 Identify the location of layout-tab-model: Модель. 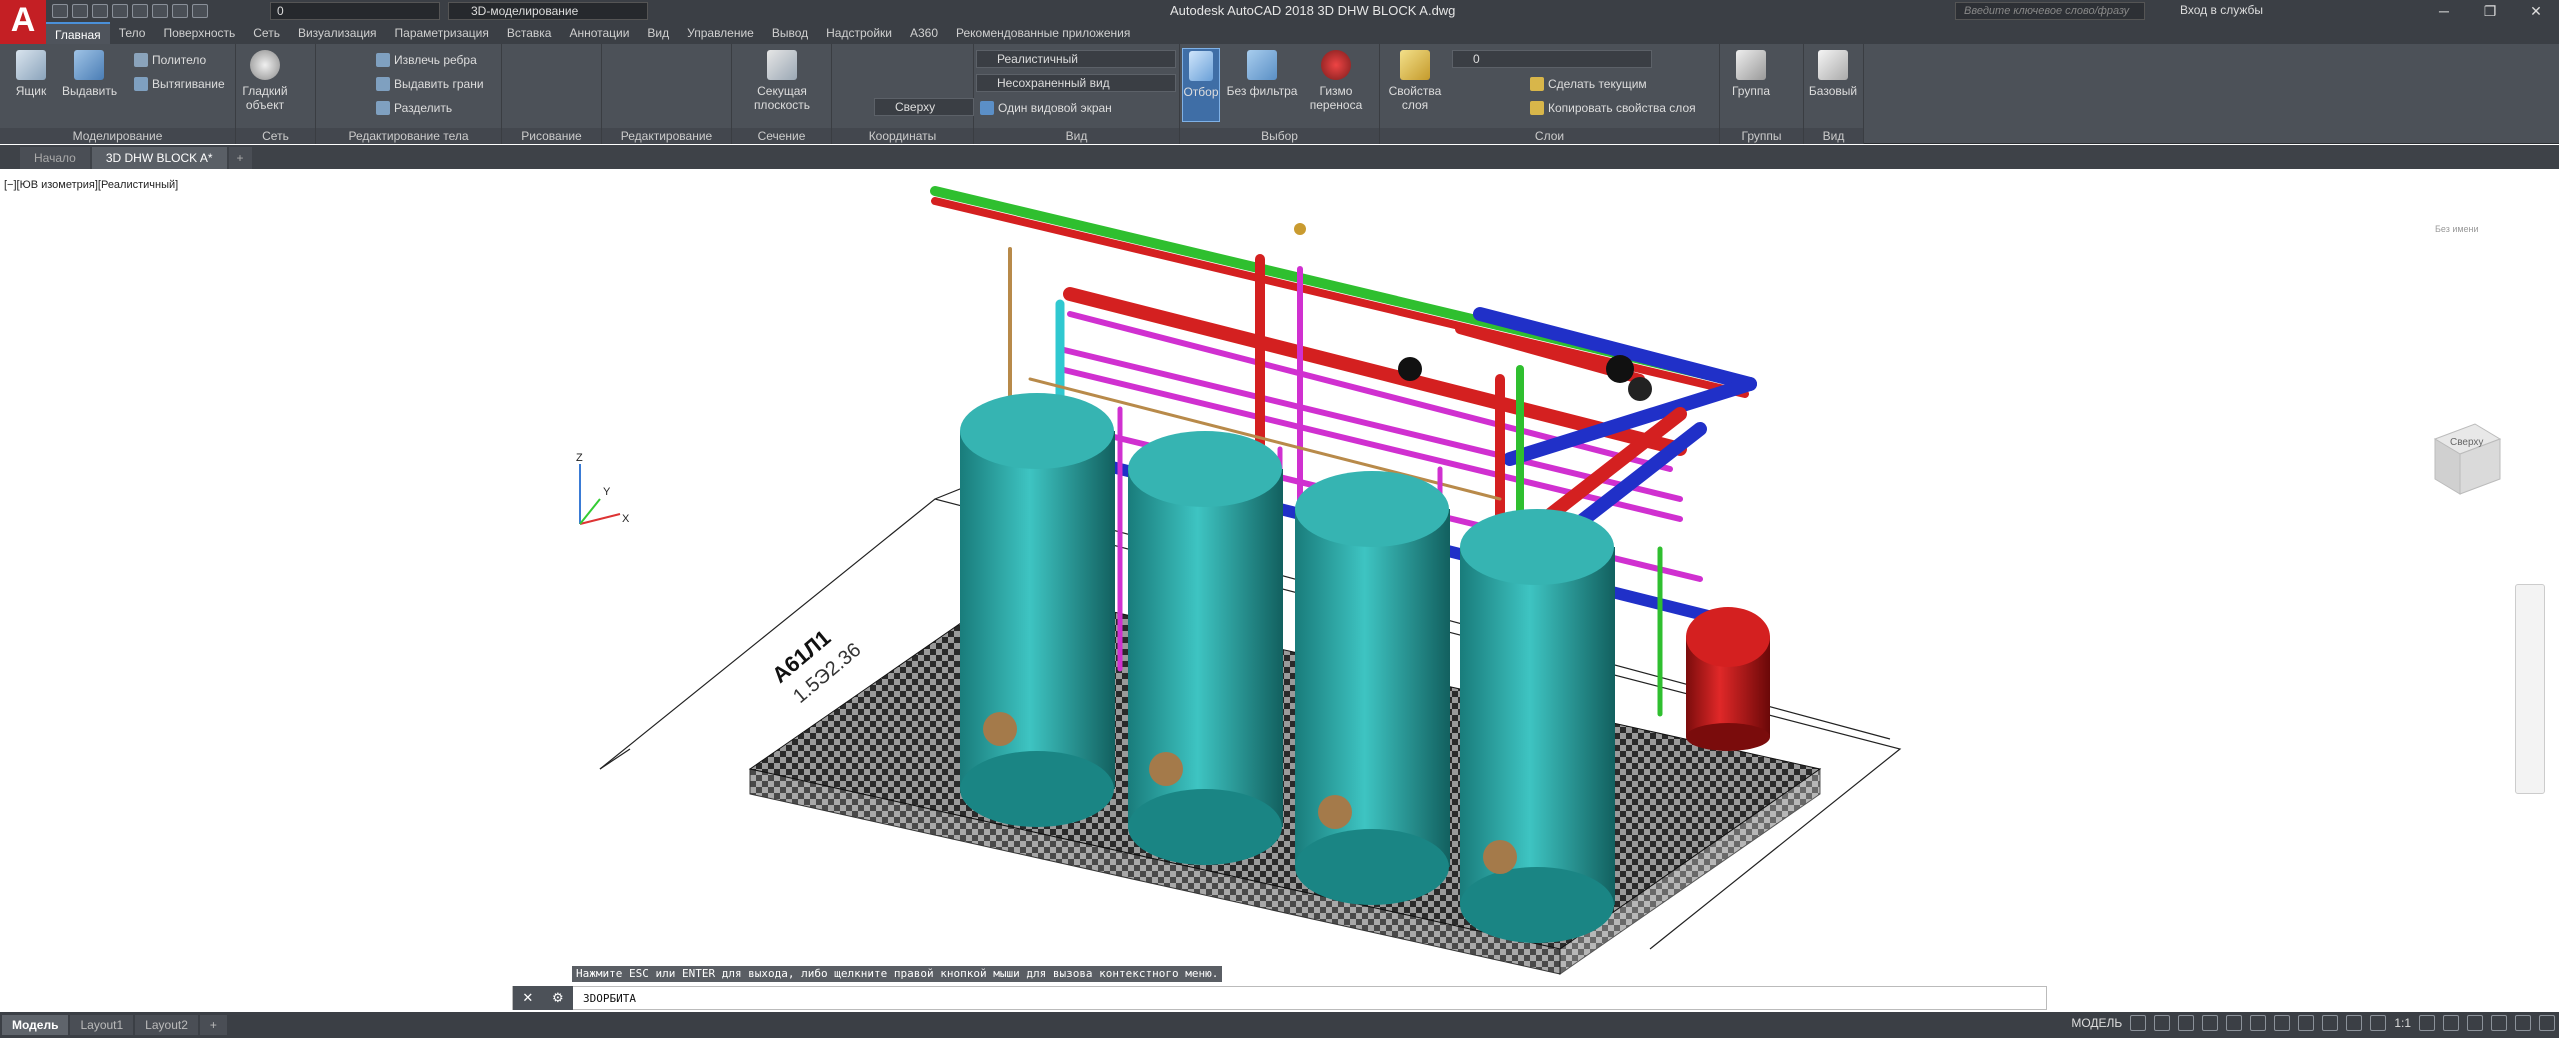
(35, 1025).